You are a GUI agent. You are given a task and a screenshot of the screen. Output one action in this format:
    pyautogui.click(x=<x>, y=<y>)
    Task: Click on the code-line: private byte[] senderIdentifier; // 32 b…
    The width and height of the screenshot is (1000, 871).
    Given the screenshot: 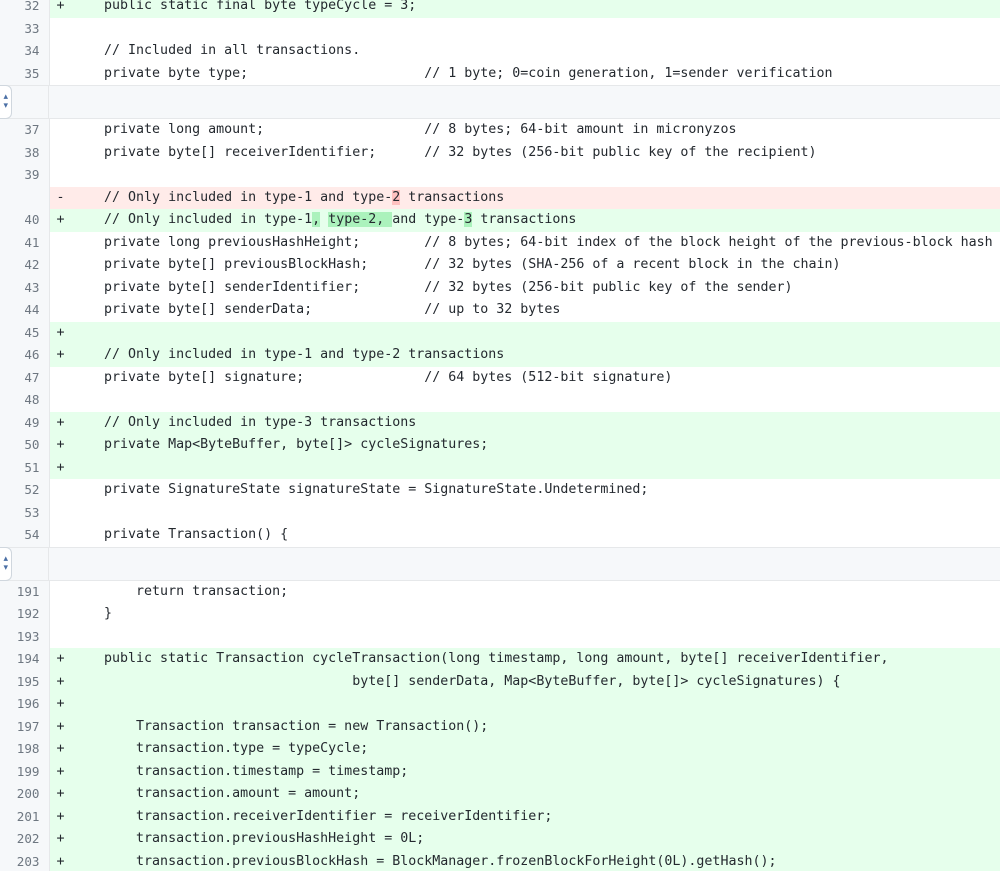 What is the action you would take?
    pyautogui.click(x=534, y=287)
    